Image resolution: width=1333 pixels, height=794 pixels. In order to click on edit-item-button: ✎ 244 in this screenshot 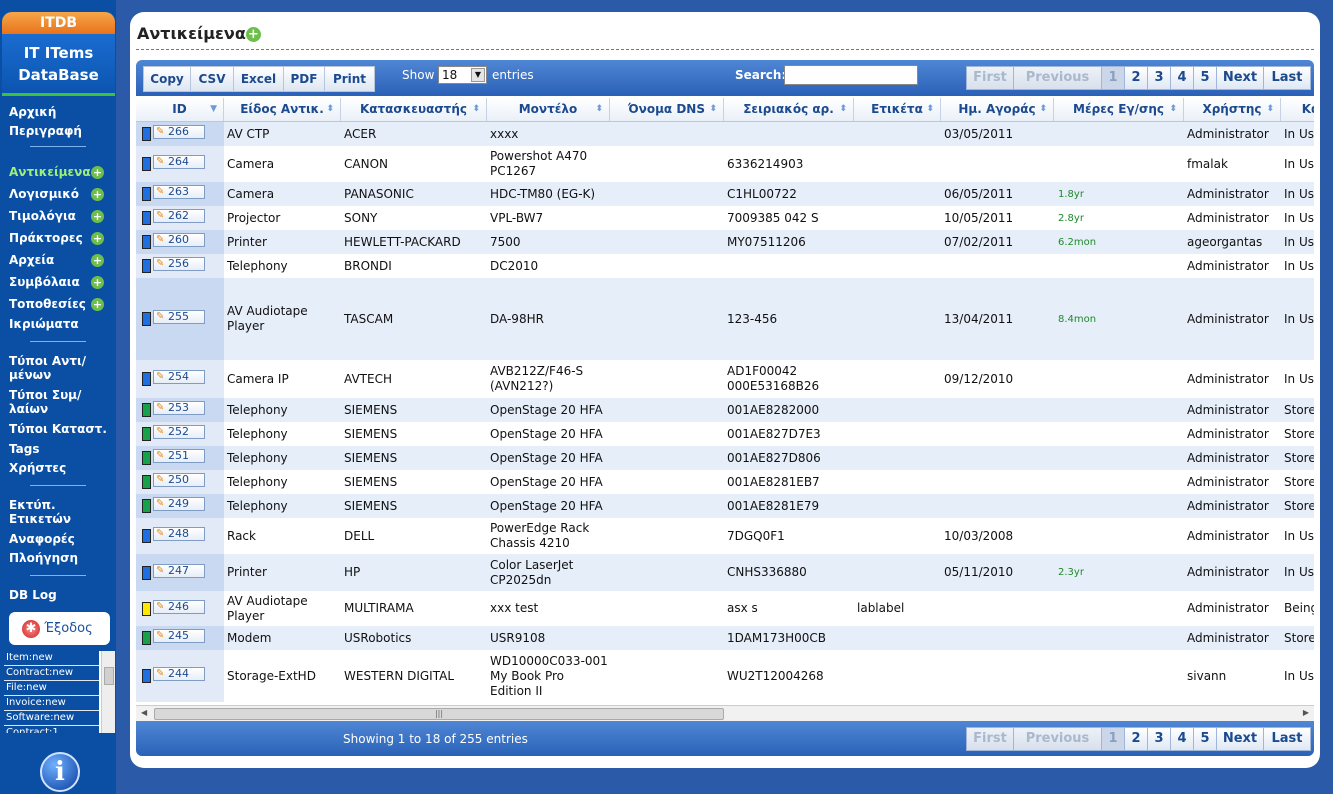, I will do `click(179, 674)`.